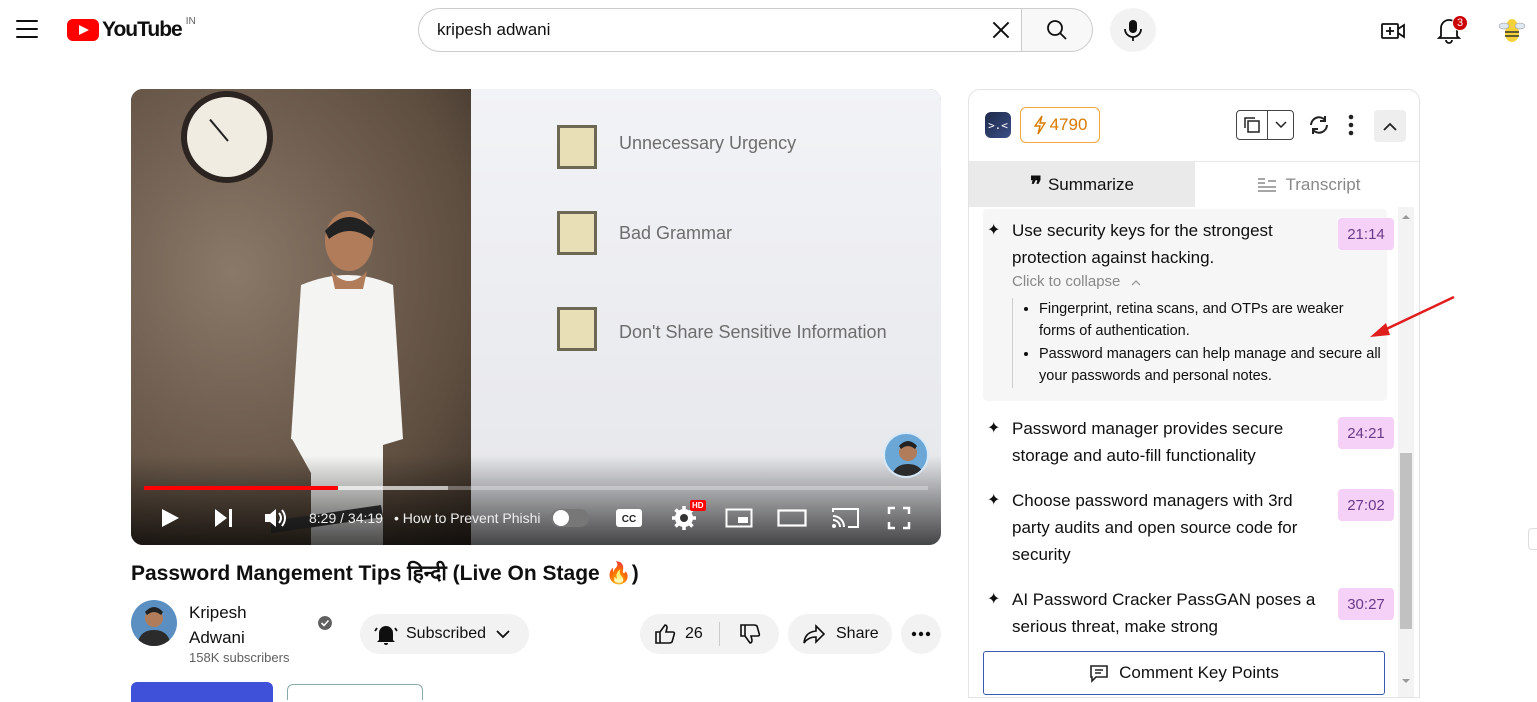 Image resolution: width=1537 pixels, height=702 pixels. I want to click on timestamp-button: 30:27, so click(1366, 604).